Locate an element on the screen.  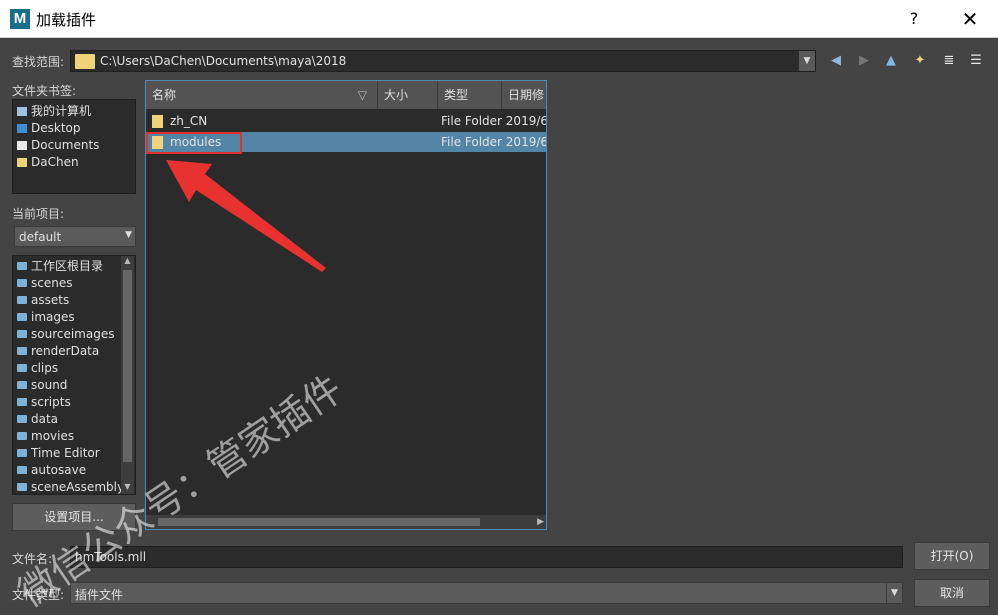
arrow-shape is located at coordinates (246, 216).